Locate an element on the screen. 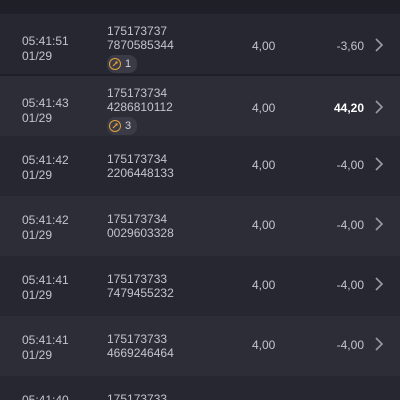 The image size is (400, 400). time-text: 05:41:51 is located at coordinates (45, 41).